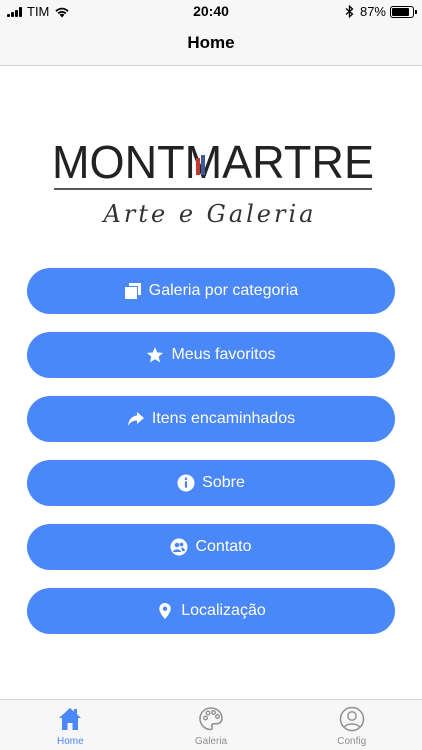 The width and height of the screenshot is (422, 750). I want to click on star-icon, so click(155, 355).